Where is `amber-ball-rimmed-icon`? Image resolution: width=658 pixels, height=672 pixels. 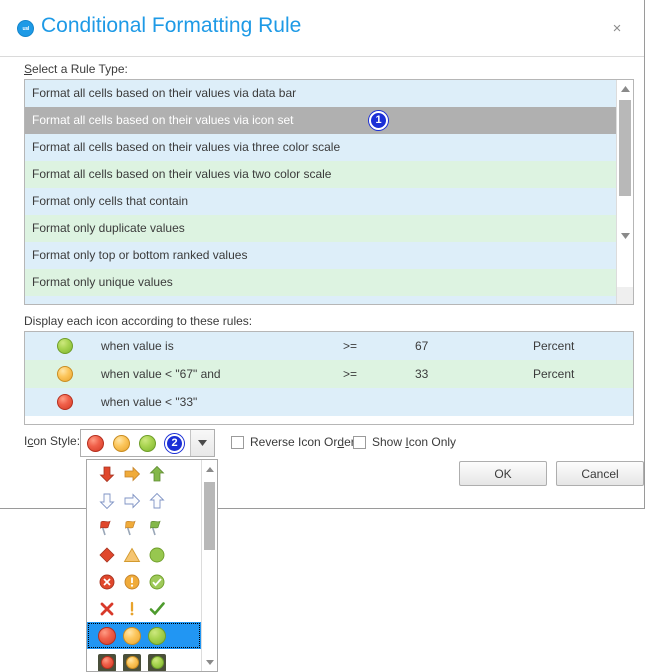
amber-ball-rimmed-icon is located at coordinates (132, 662).